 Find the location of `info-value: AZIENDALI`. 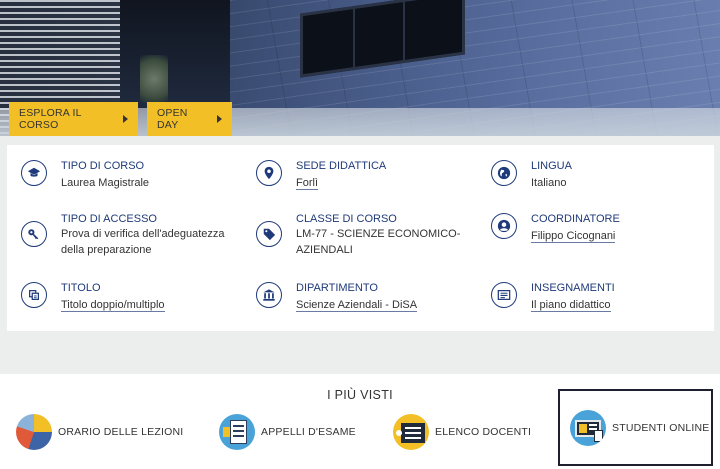

info-value: AZIENDALI is located at coordinates (324, 250).